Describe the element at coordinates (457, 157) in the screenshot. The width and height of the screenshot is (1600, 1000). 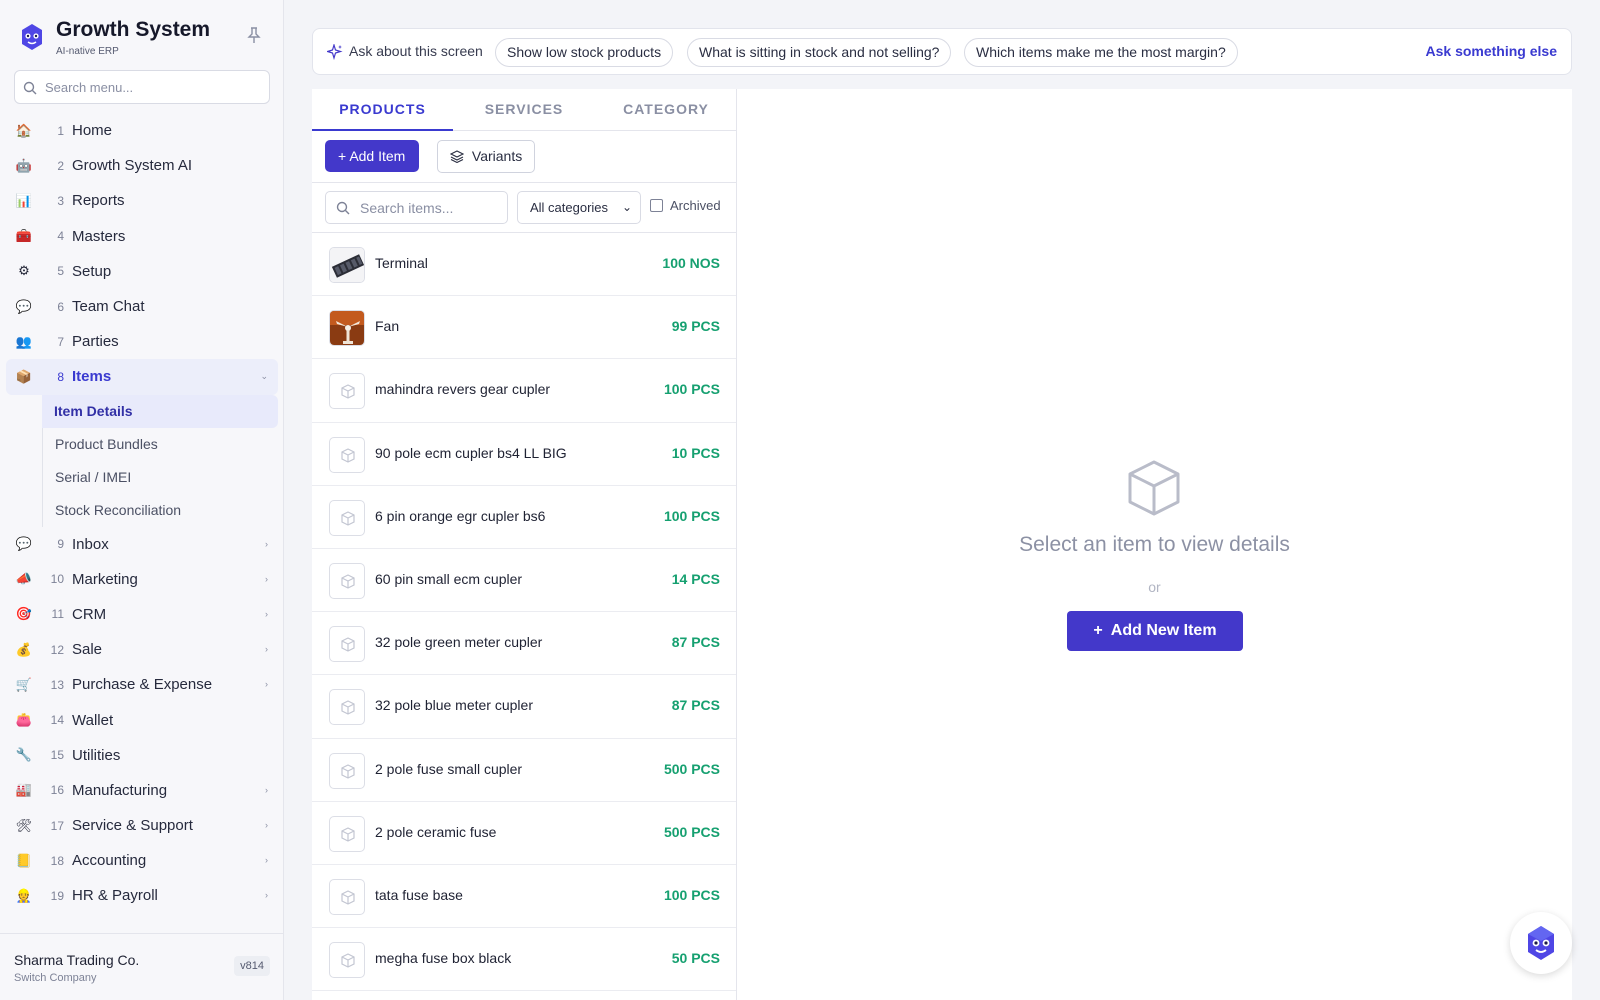
I see `layers-icon` at that location.